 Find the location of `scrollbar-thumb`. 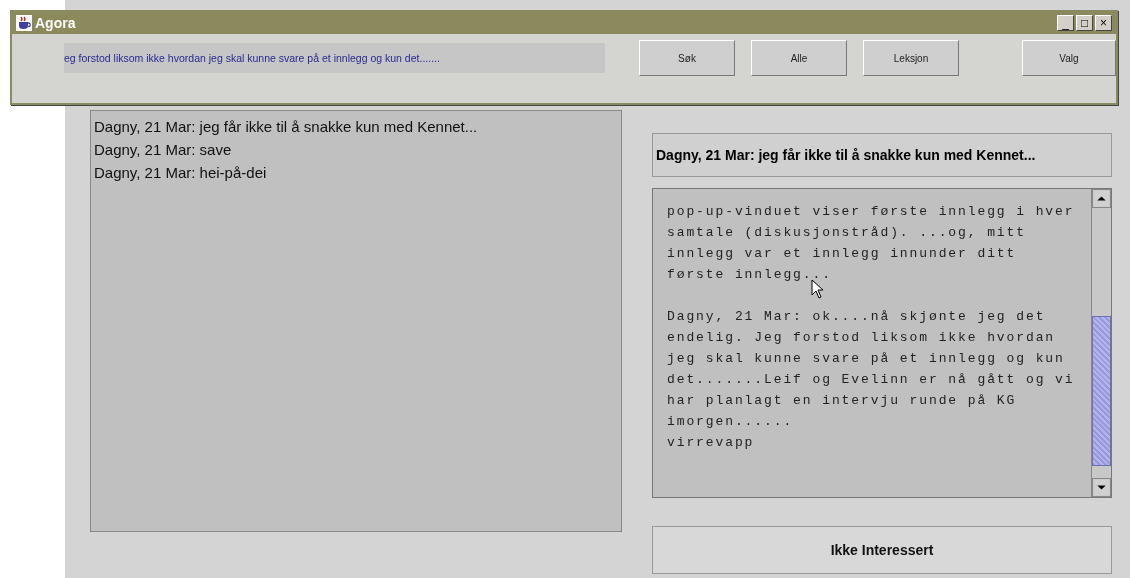

scrollbar-thumb is located at coordinates (1101, 391).